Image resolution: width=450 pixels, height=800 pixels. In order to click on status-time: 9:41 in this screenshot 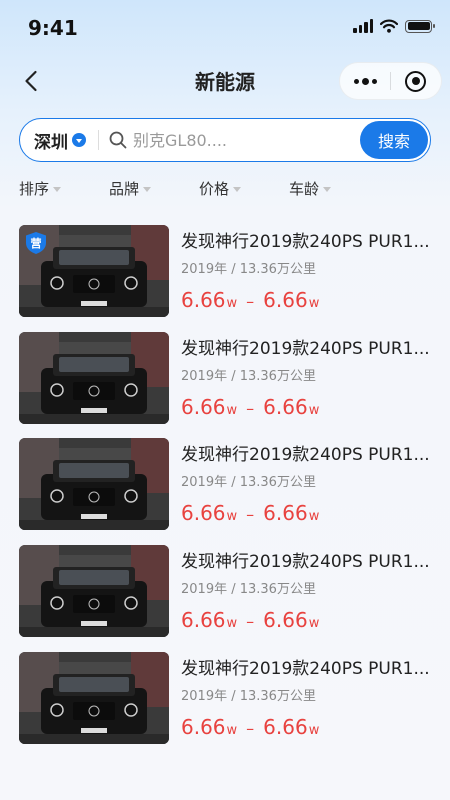, I will do `click(53, 28)`.